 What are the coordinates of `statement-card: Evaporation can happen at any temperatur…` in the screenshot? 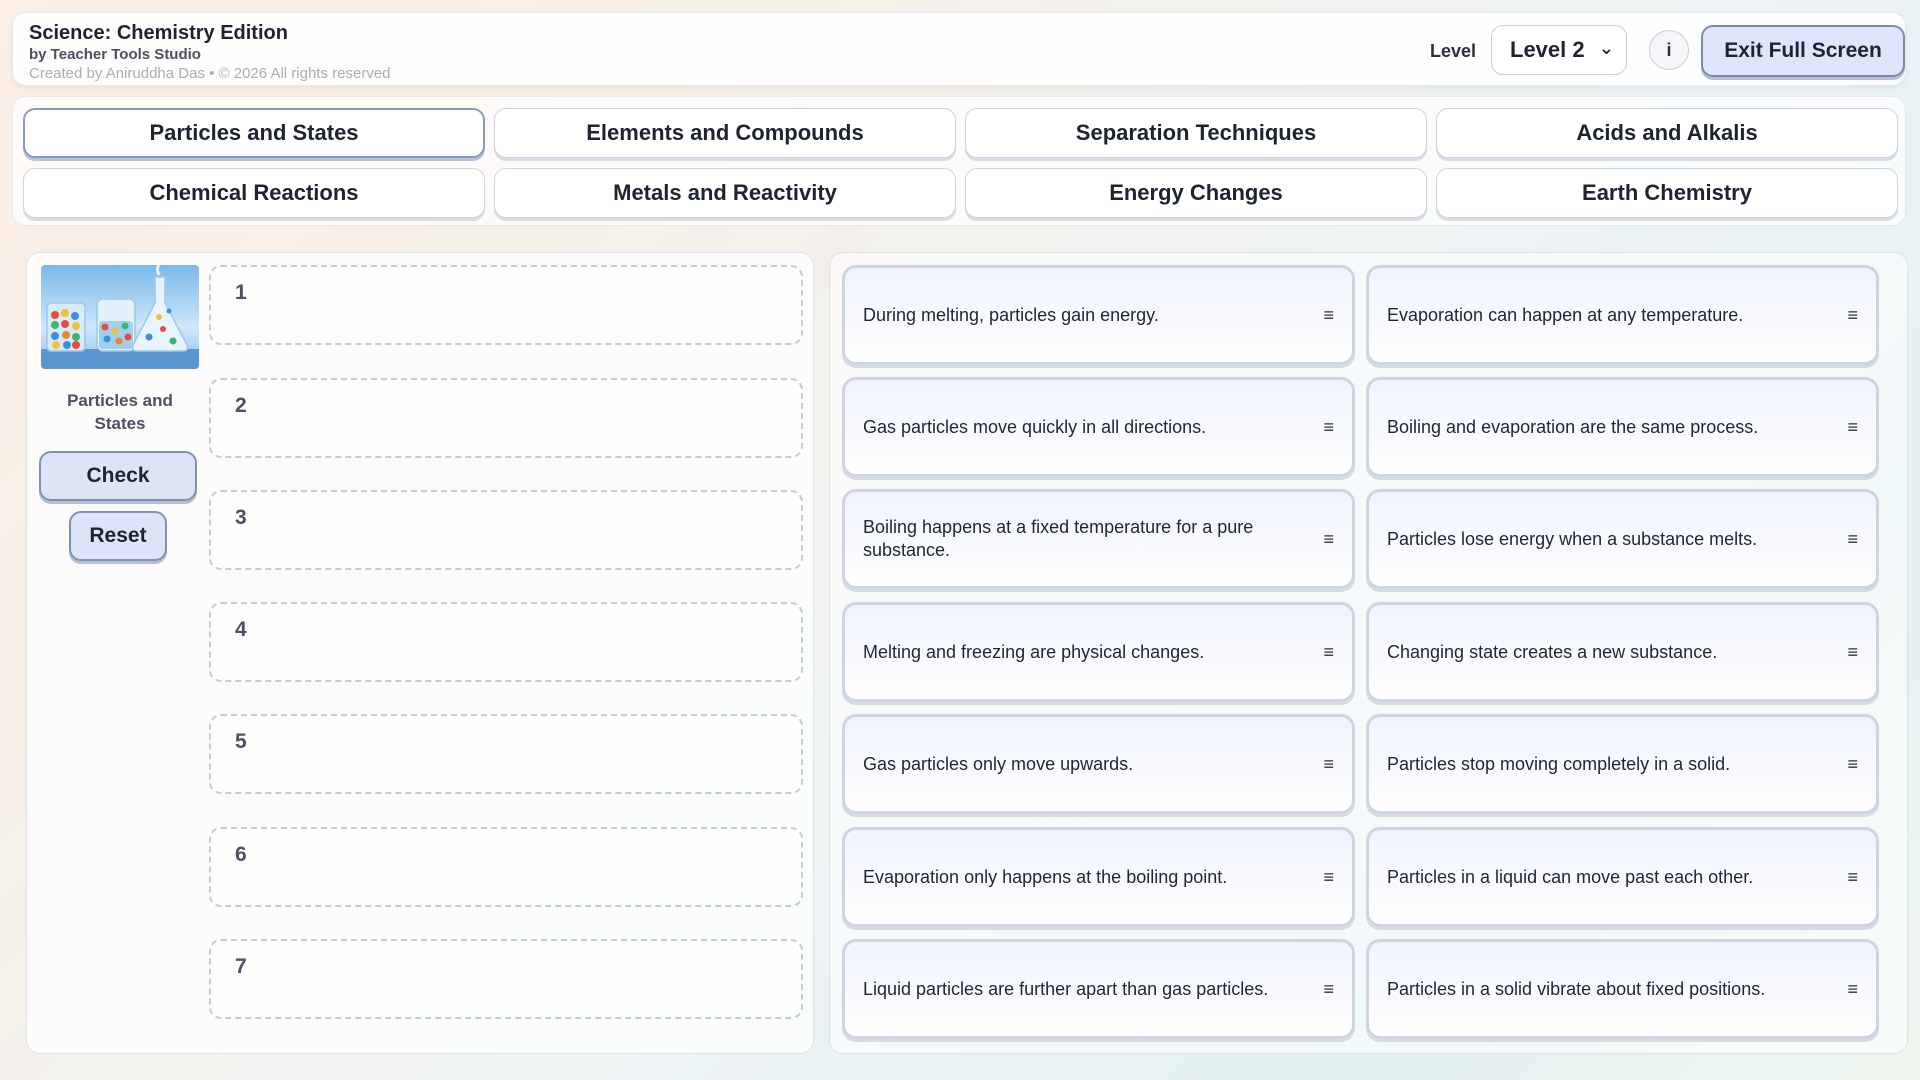 It's located at (1622, 315).